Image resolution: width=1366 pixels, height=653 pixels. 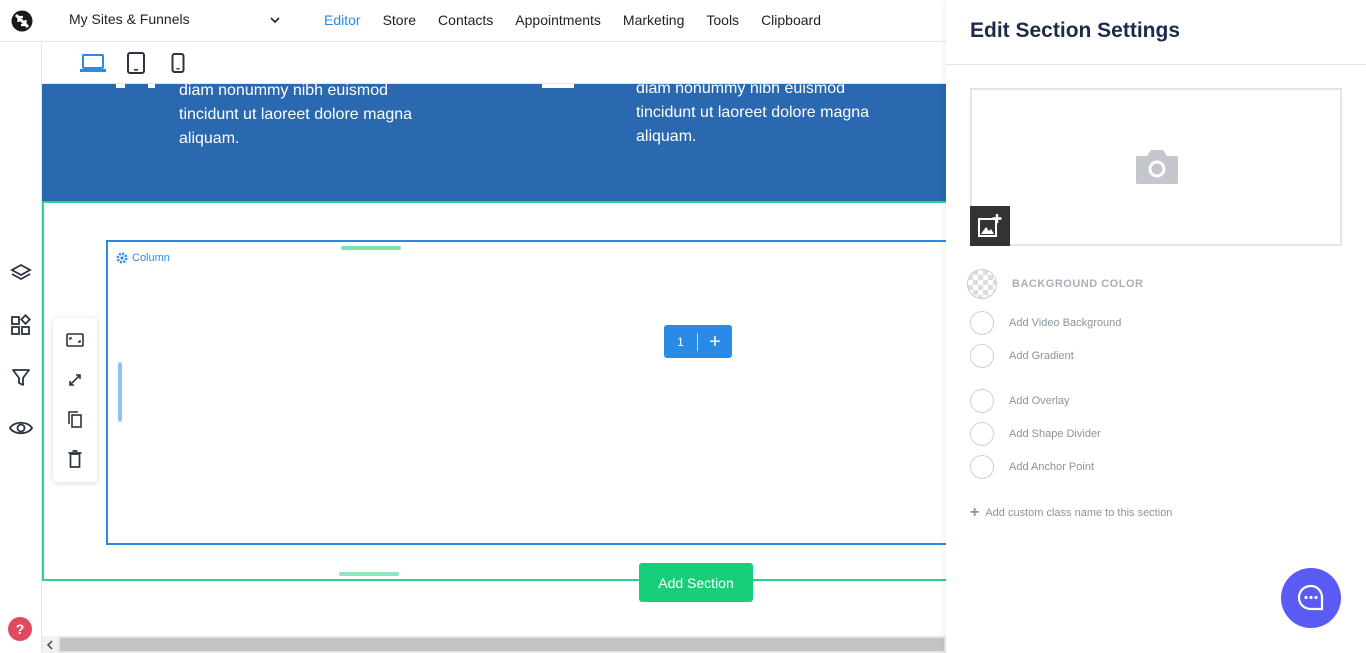 I want to click on plus-icon: +, so click(x=975, y=512).